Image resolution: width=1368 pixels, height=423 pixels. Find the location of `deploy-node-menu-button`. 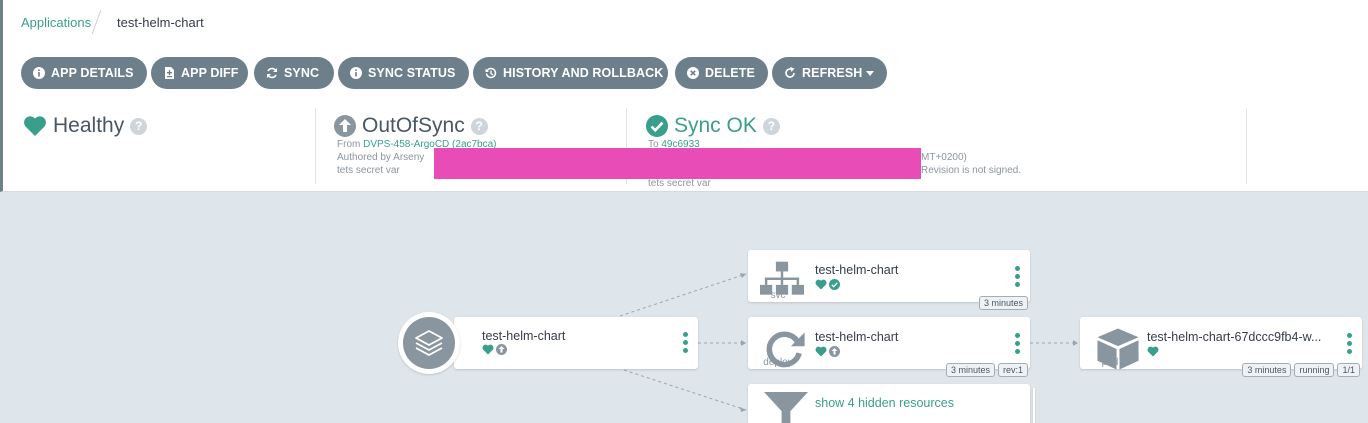

deploy-node-menu-button is located at coordinates (1017, 344).